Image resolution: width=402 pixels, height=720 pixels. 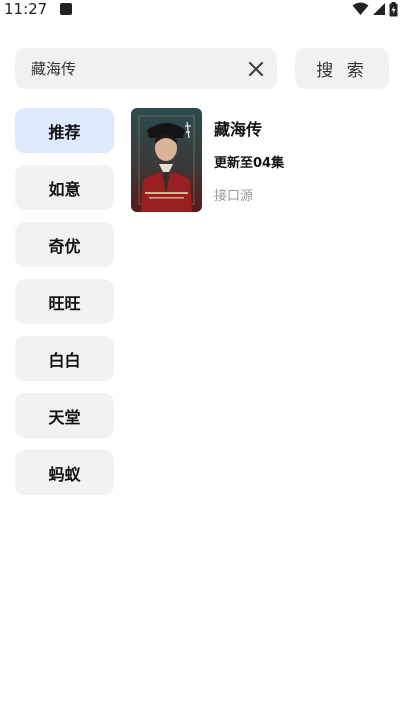 I want to click on status-bar: 11:27, so click(x=201, y=9).